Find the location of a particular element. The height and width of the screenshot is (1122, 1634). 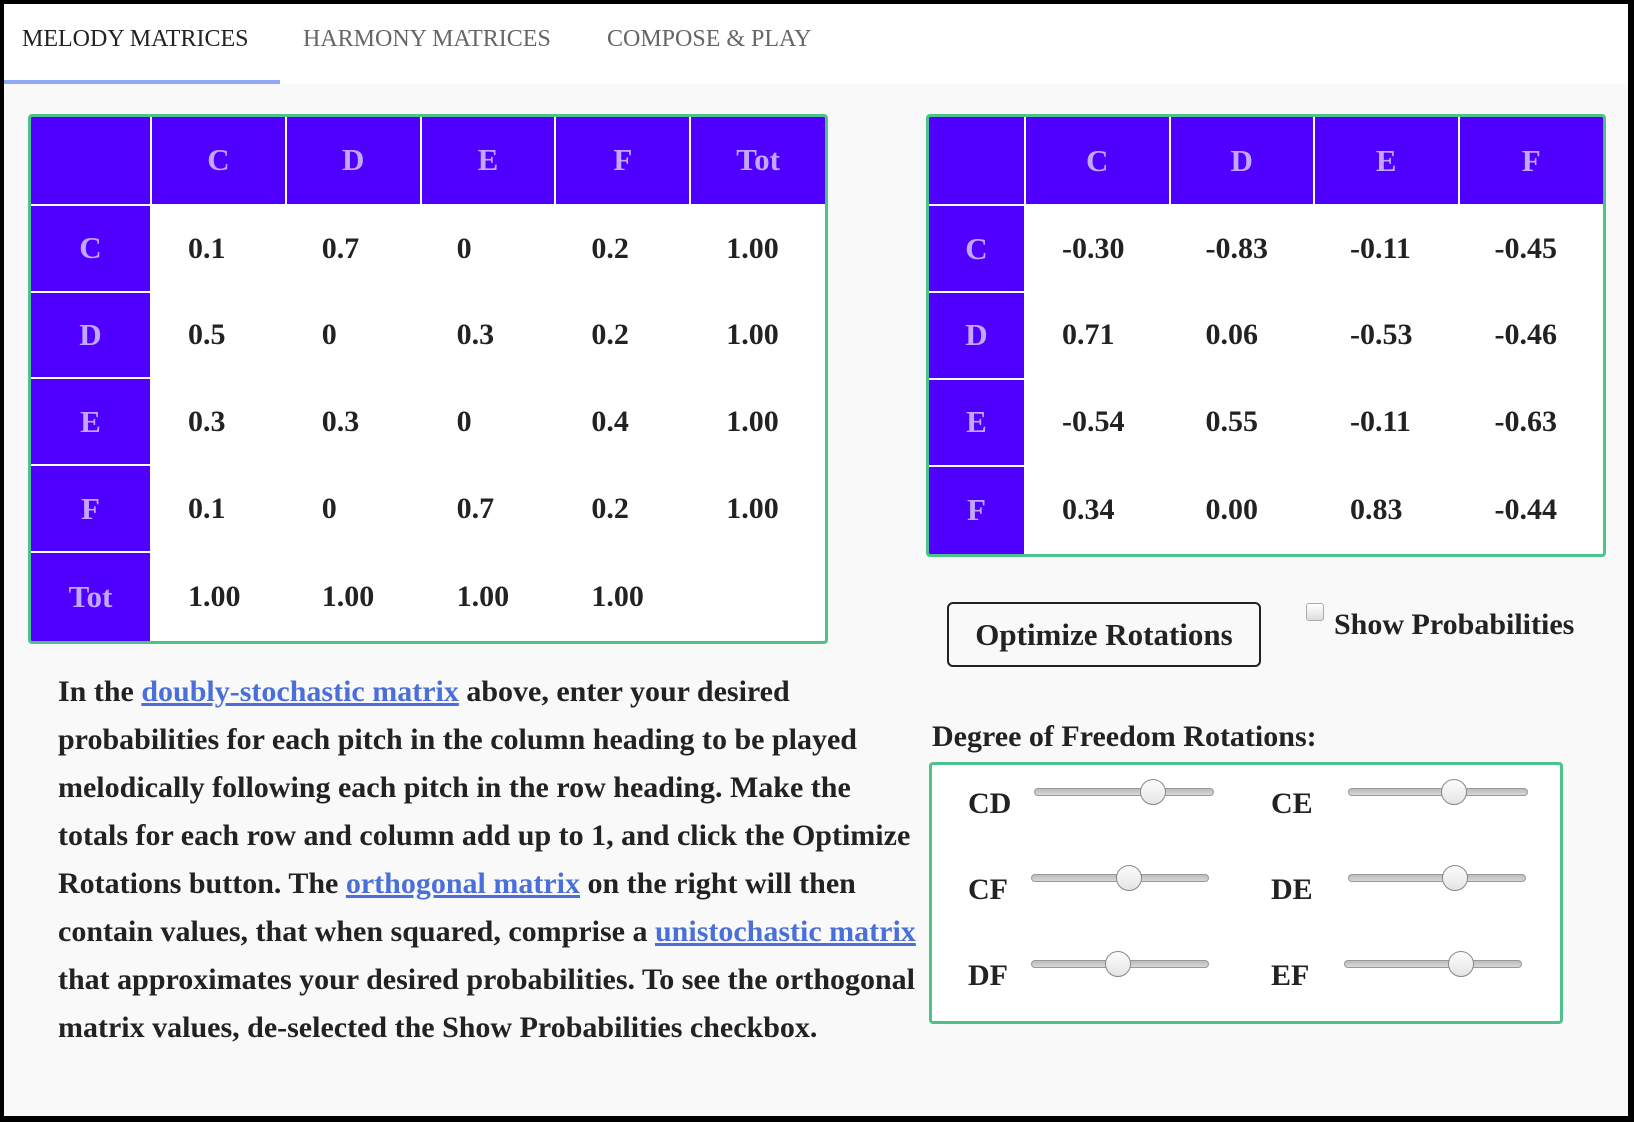

row-header: Tot is located at coordinates (91, 596).